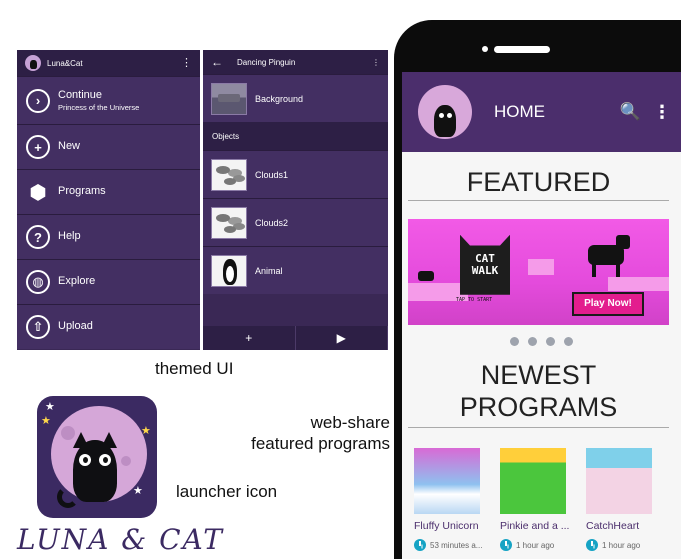 The image size is (681, 559). I want to click on plus-circle-icon: +, so click(38, 147).